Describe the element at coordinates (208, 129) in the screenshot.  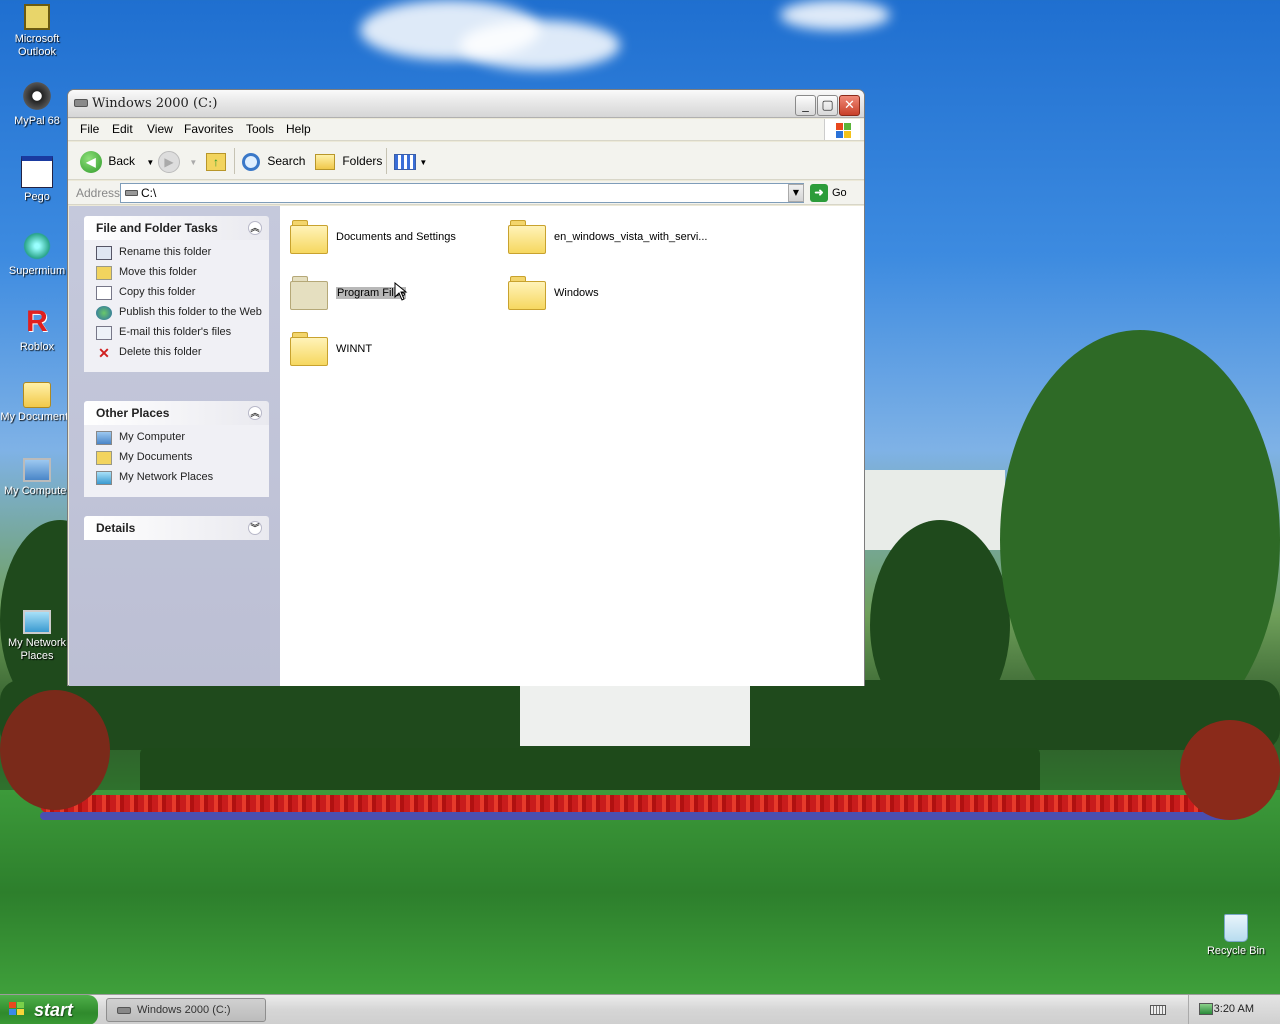
I see `menu-favorites: Favorites` at that location.